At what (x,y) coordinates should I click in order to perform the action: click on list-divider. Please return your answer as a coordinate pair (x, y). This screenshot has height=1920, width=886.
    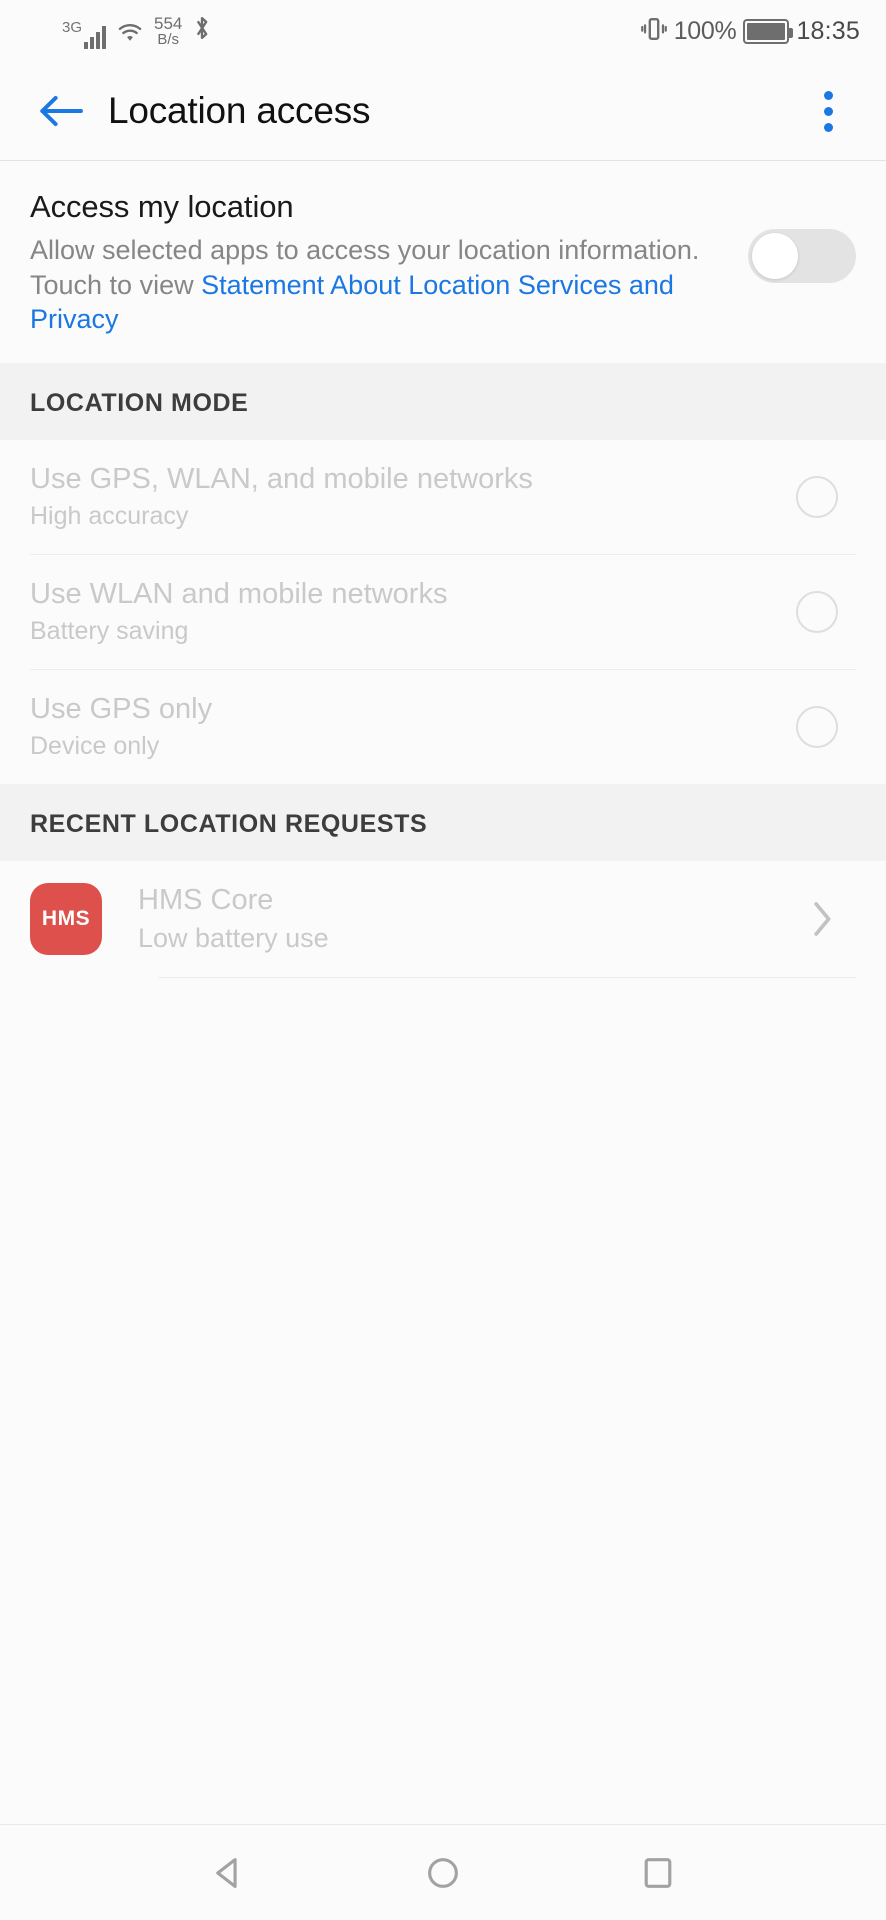
    Looking at the image, I should click on (507, 977).